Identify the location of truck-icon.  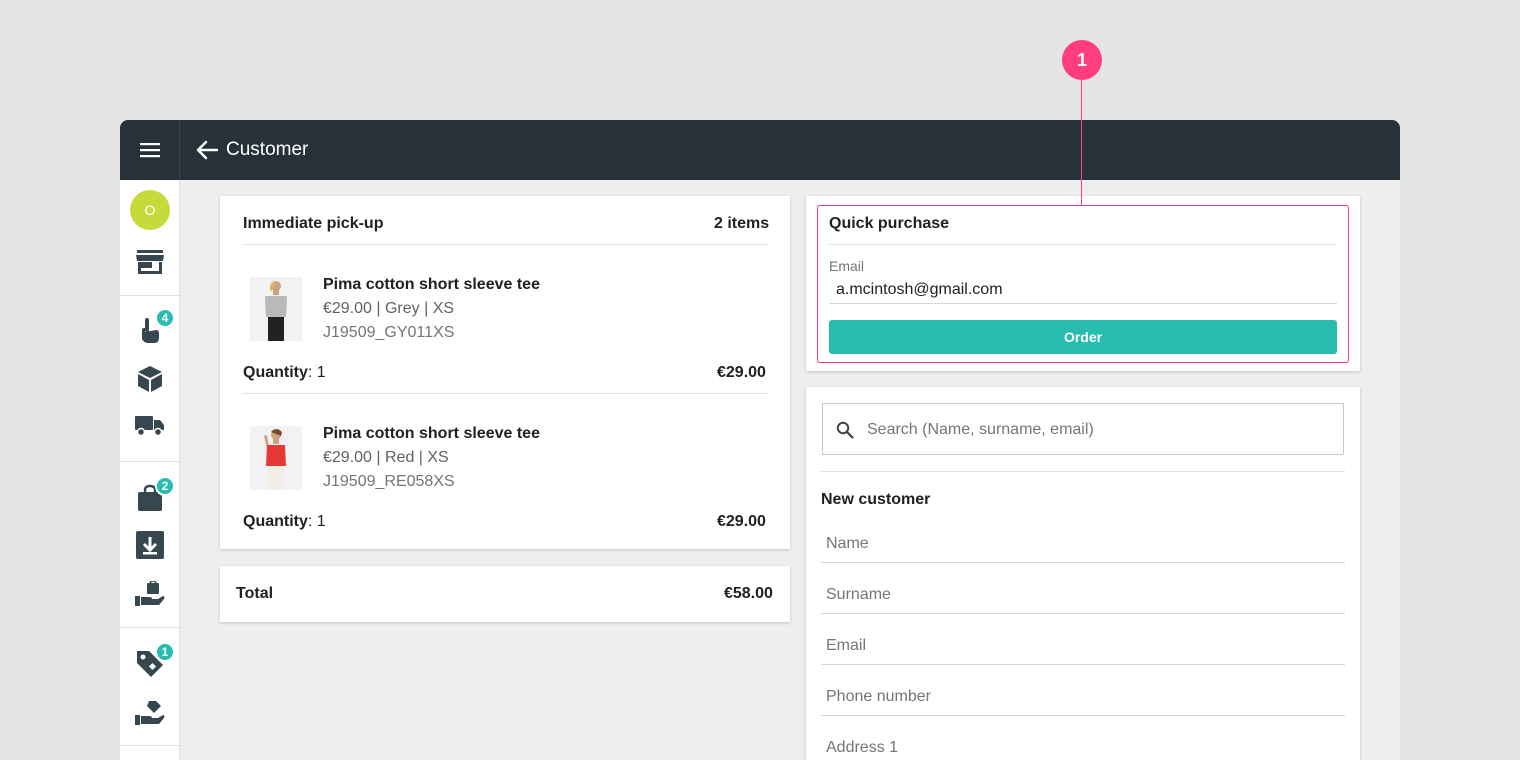
(149, 426).